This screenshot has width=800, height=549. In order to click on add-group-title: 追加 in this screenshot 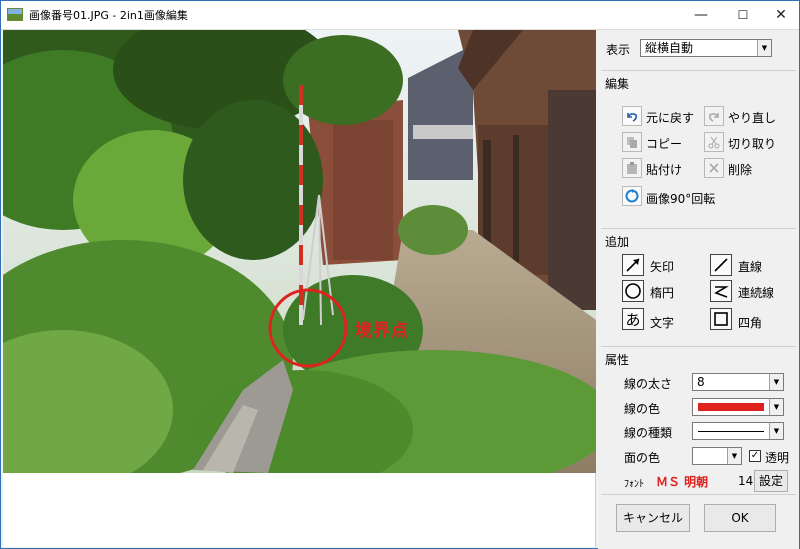, I will do `click(617, 242)`.